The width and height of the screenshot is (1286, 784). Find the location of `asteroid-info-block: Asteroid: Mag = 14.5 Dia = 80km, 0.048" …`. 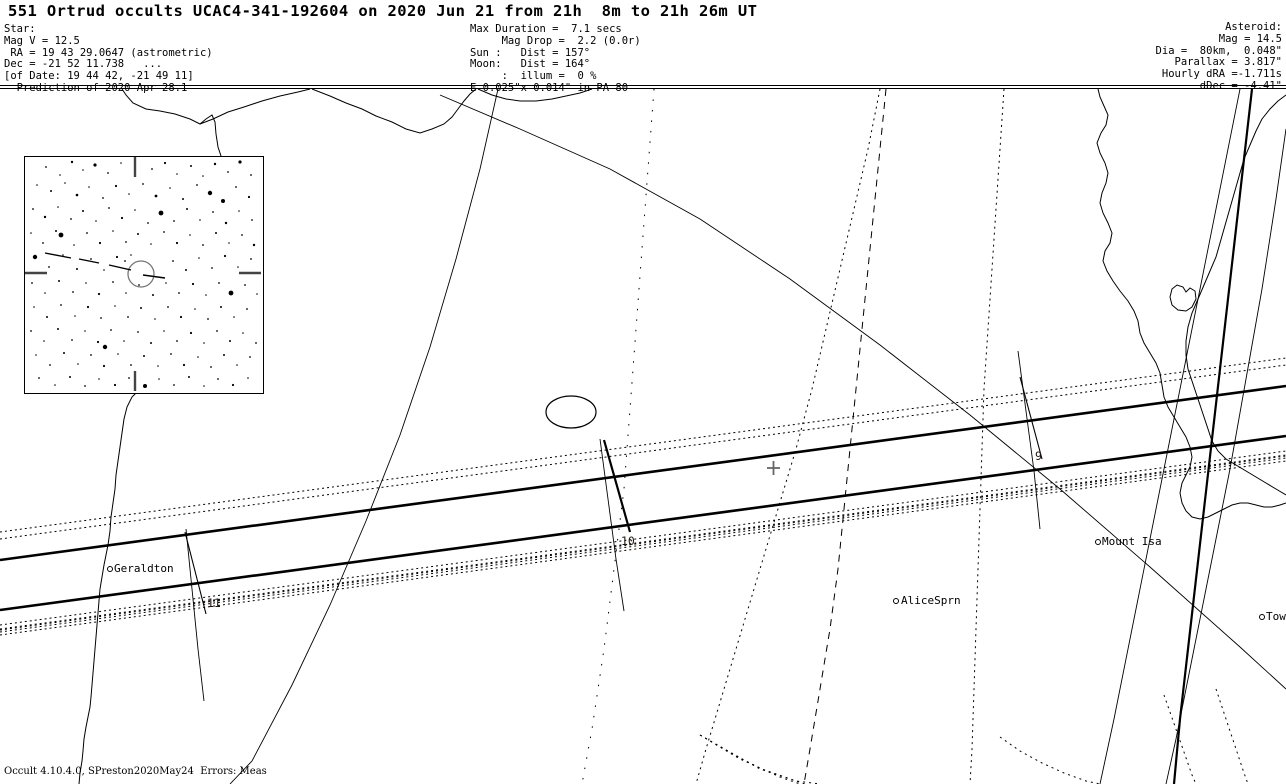

asteroid-info-block: Asteroid: Mag = 14.5 Dia = 80km, 0.048" … is located at coordinates (1218, 56).